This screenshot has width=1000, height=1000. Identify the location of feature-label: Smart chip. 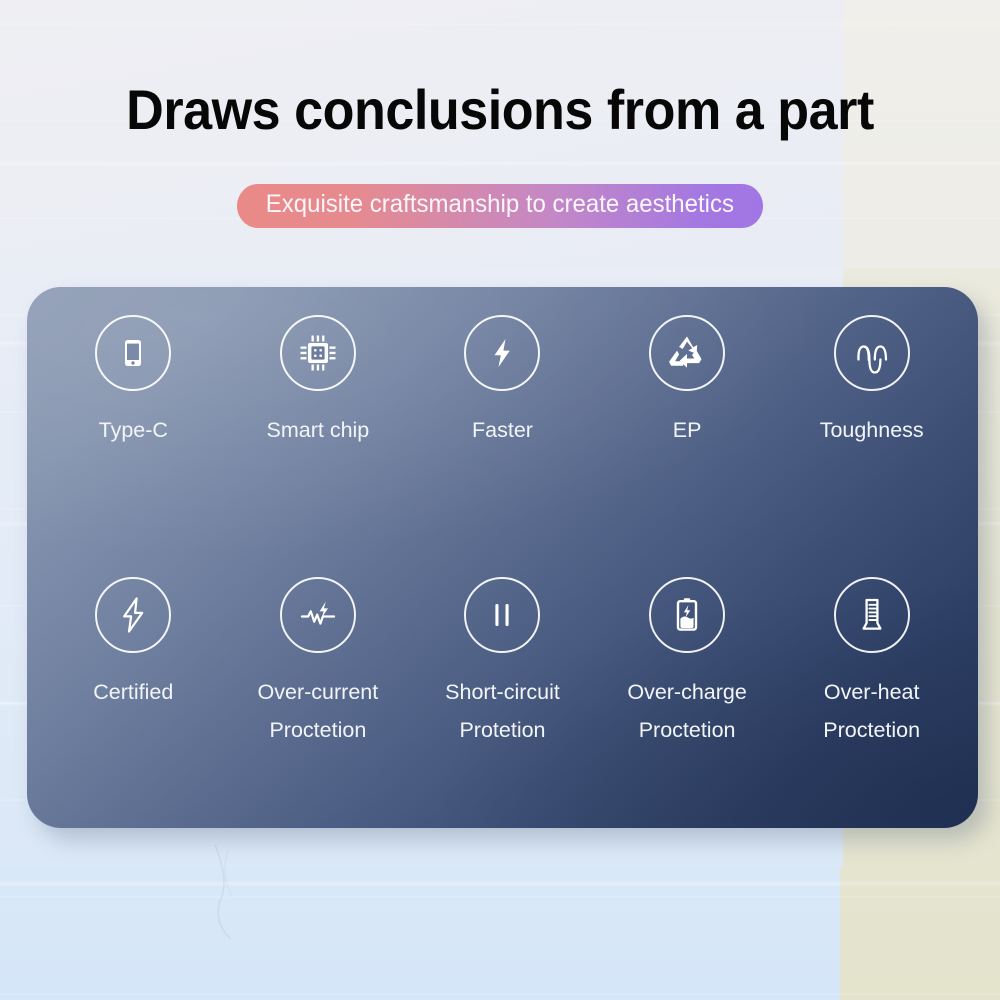
(318, 431).